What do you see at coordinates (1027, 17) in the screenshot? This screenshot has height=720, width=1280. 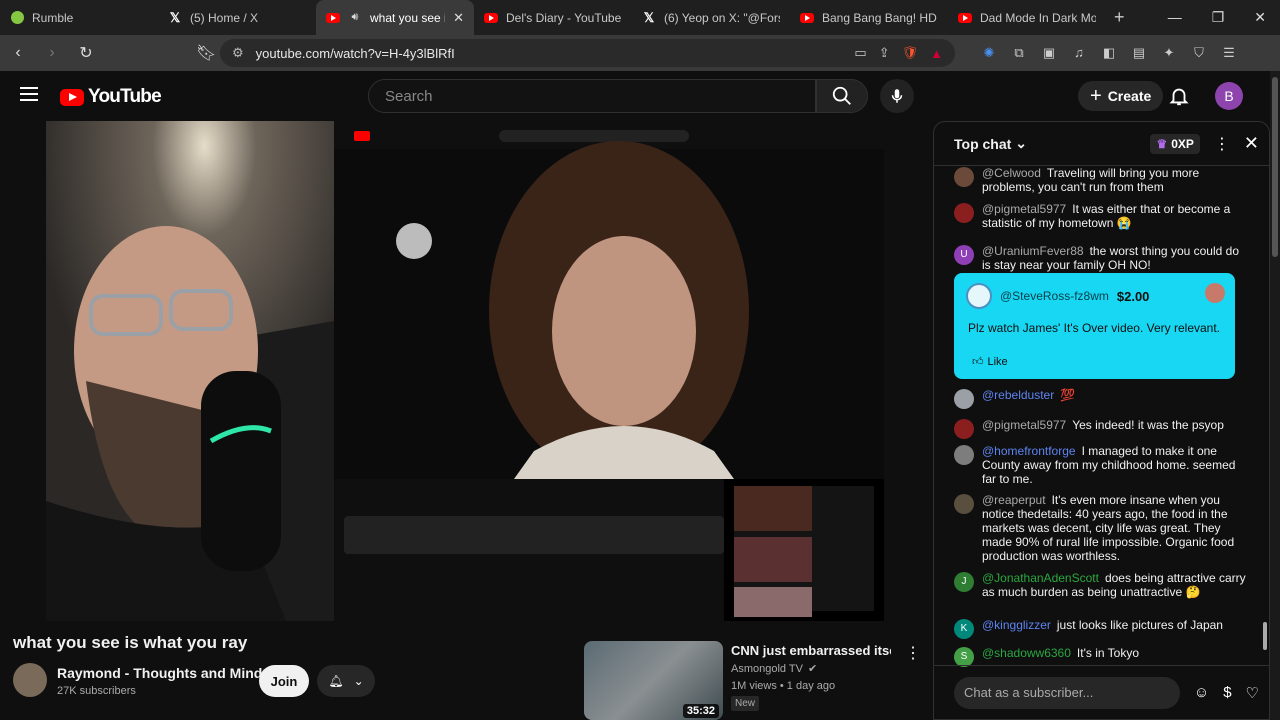 I see `browser-tab: Dad Mode In Dark Mode` at bounding box center [1027, 17].